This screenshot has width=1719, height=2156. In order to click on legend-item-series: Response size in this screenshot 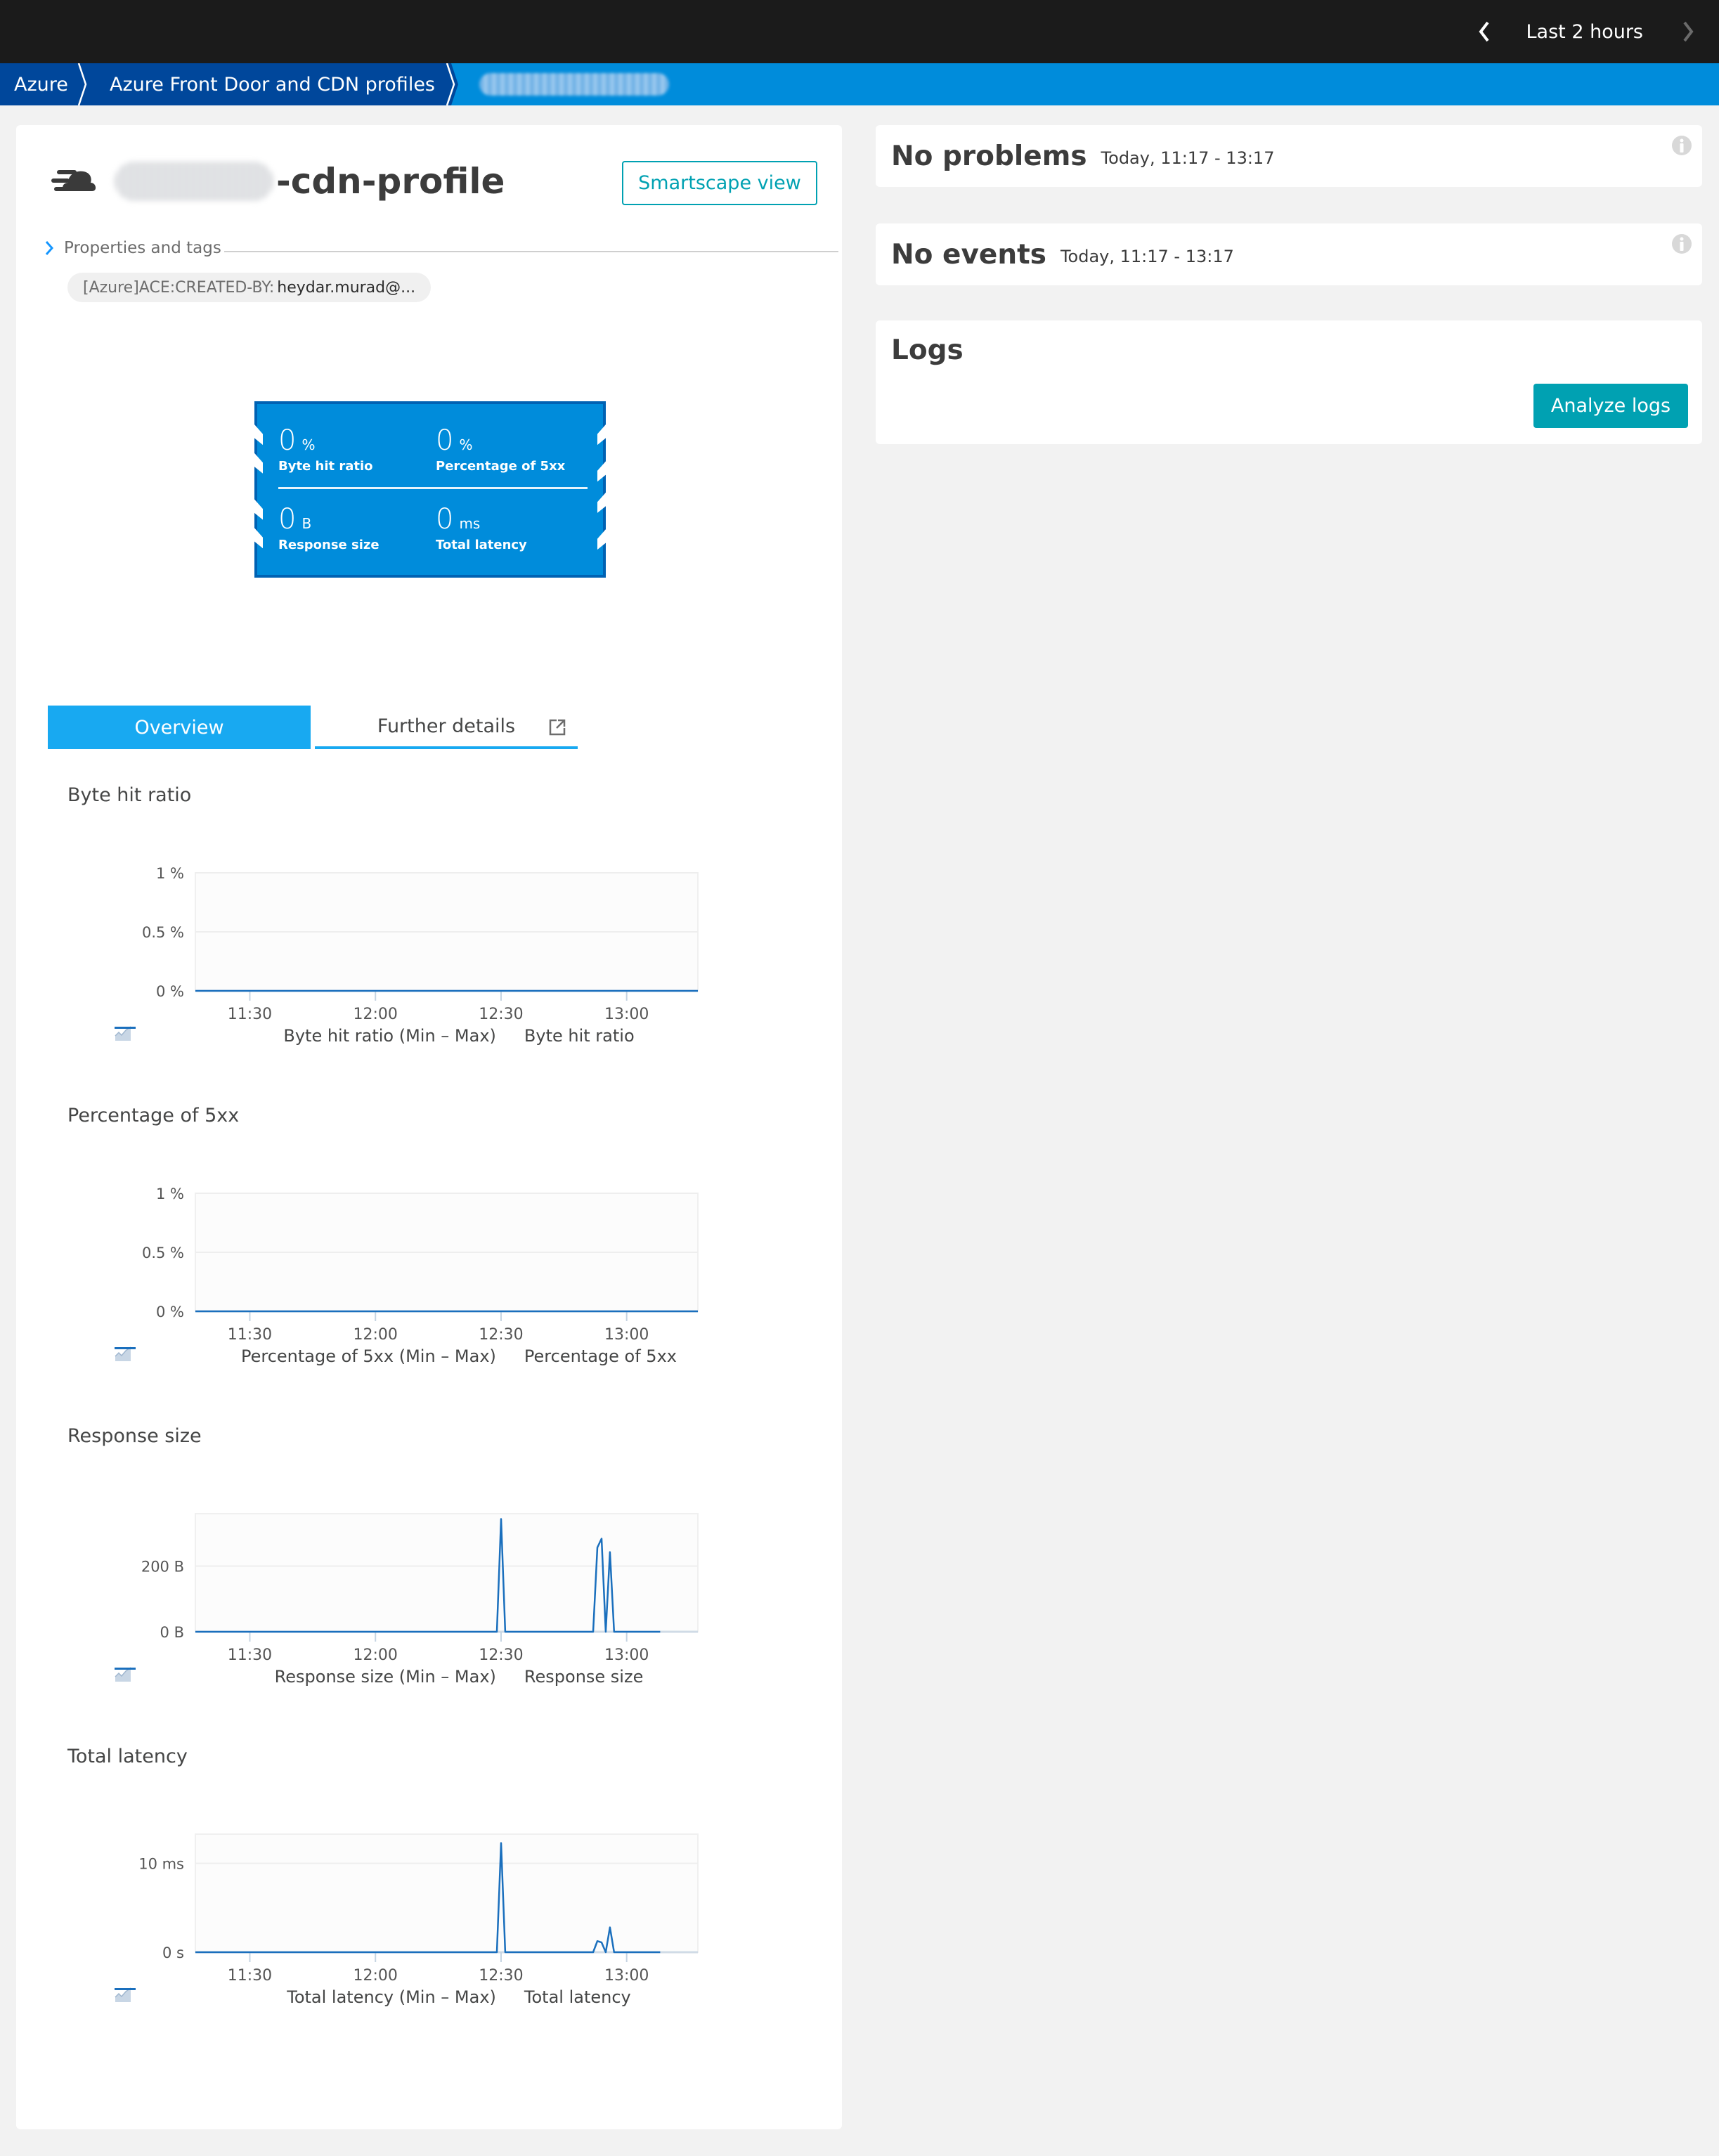, I will do `click(379, 1677)`.